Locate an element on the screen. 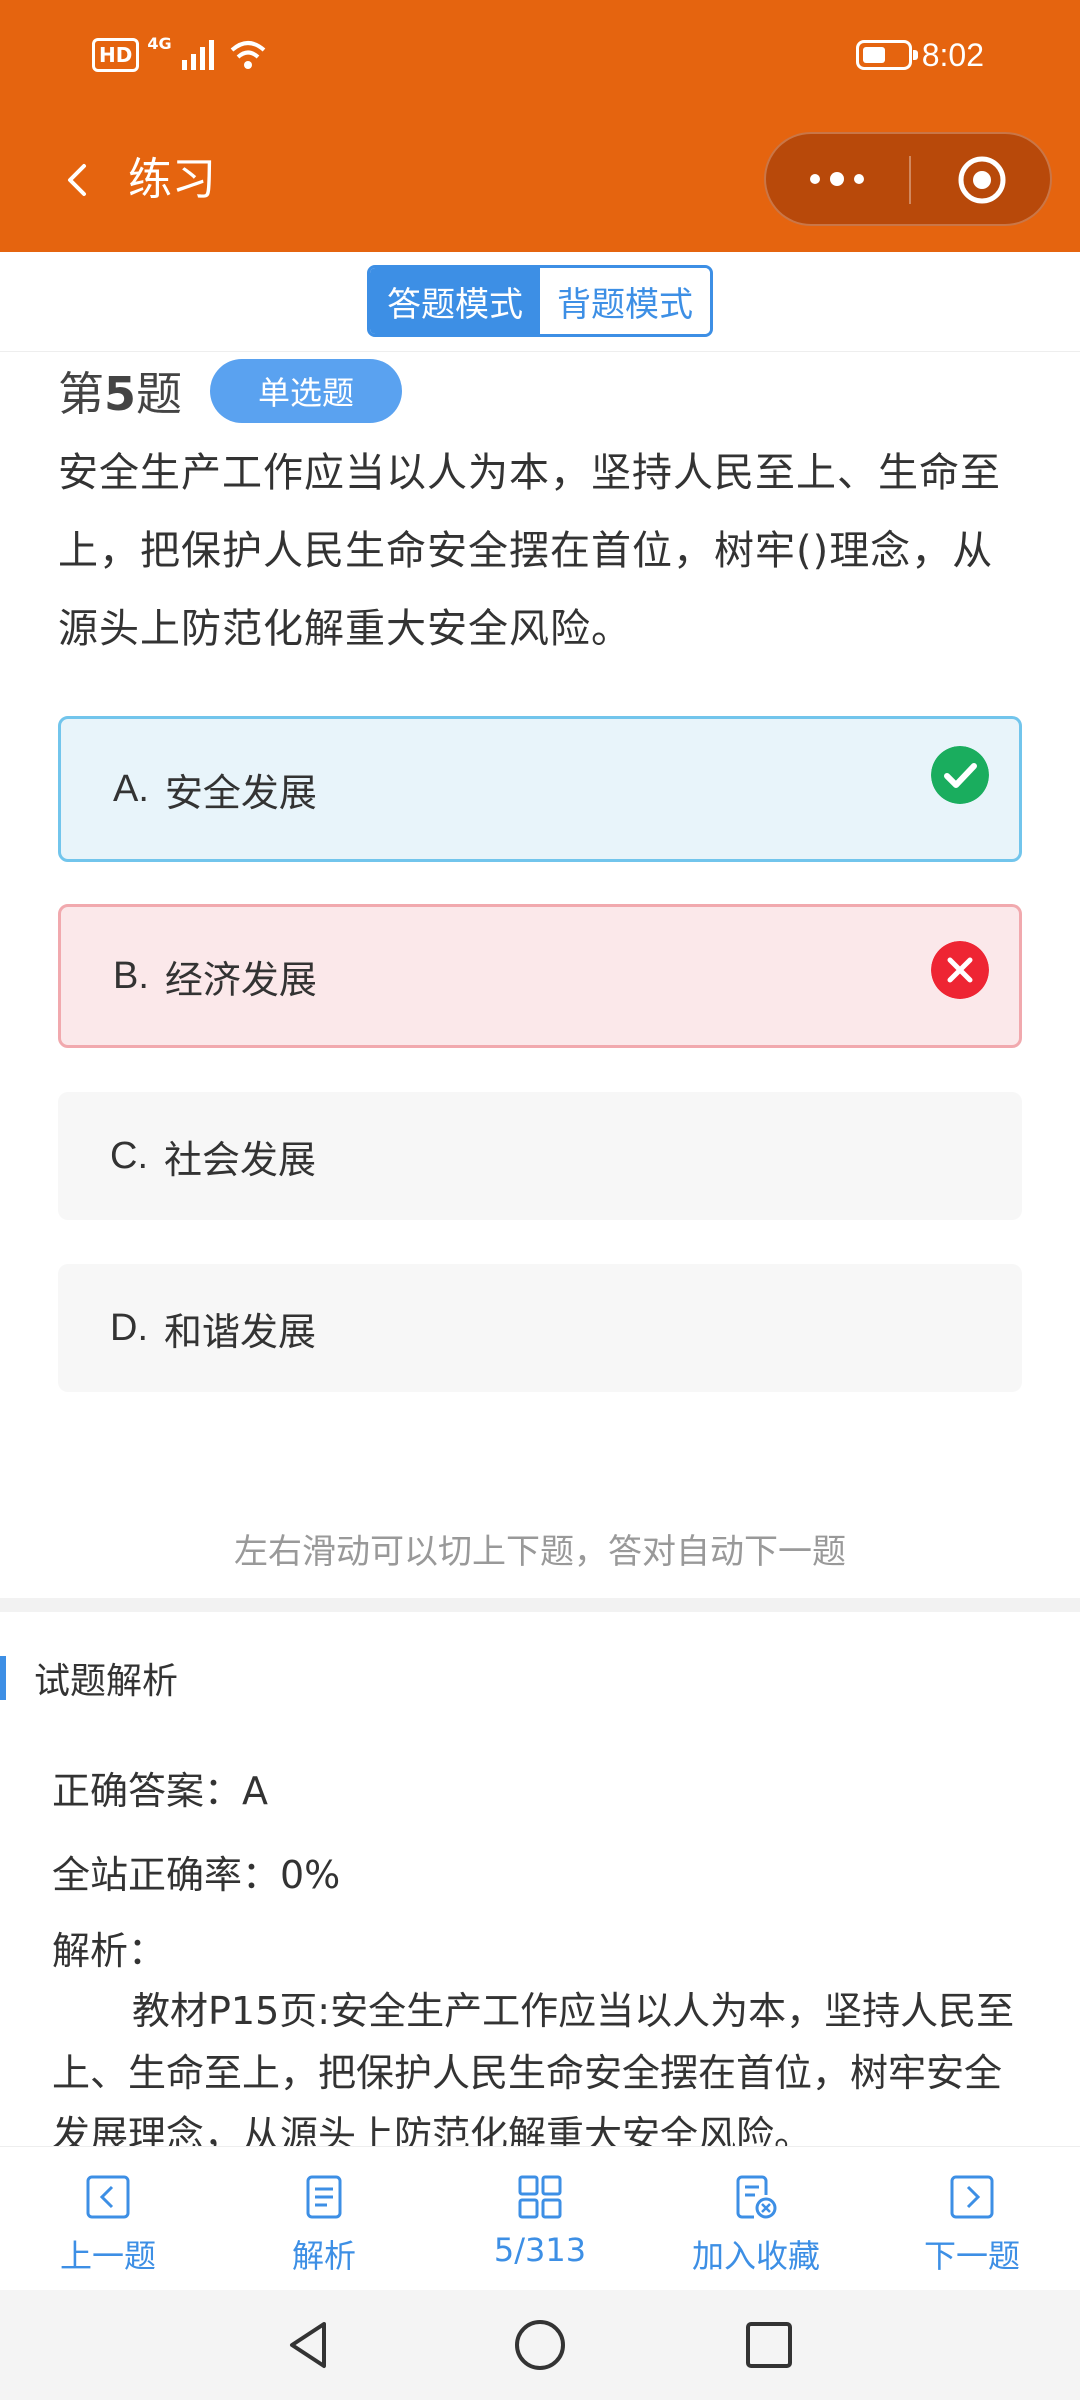 Image resolution: width=1080 pixels, height=2400 pixels. site-accuracy: 全站正确率：0% is located at coordinates (196, 1875).